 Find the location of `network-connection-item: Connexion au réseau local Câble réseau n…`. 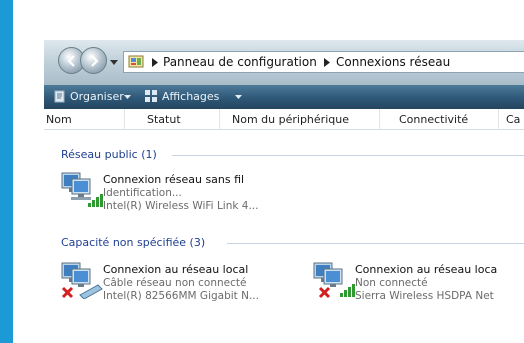

network-connection-item: Connexion au réseau local Câble réseau n… is located at coordinates (180, 280).